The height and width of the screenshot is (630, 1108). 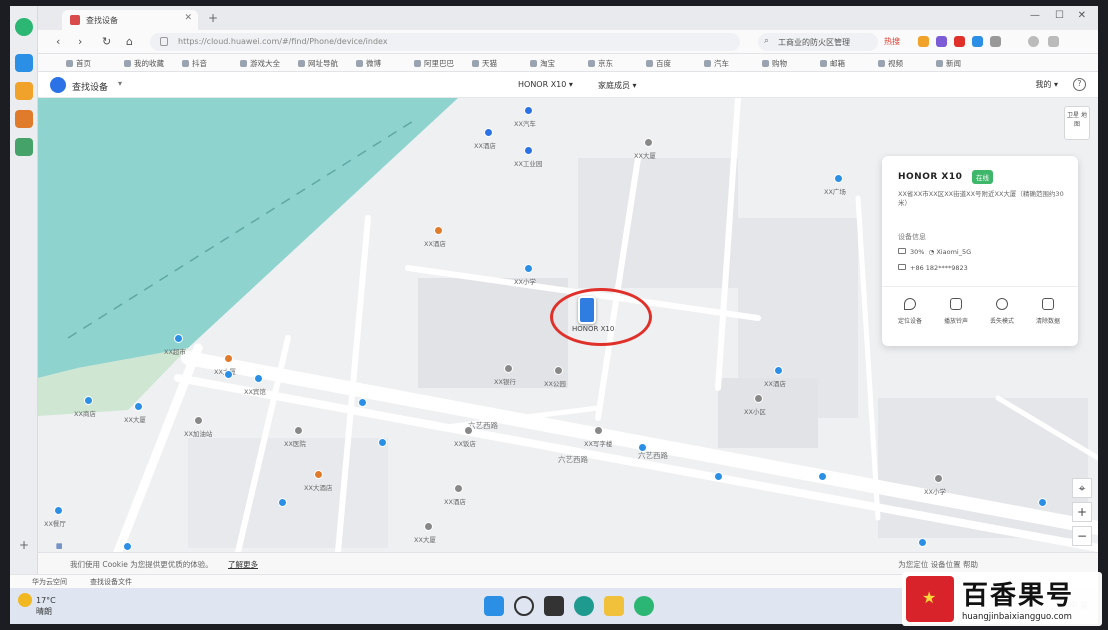 I want to click on map-type-toggle: 卫星 地图, so click(x=1077, y=123).